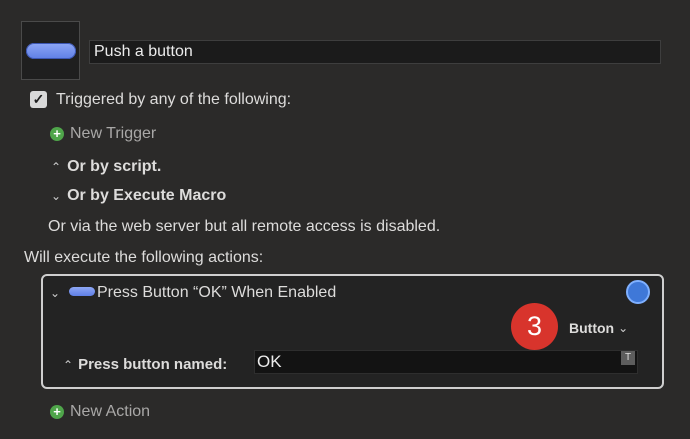 The width and height of the screenshot is (690, 439). What do you see at coordinates (82, 291) in the screenshot?
I see `action-button-icon` at bounding box center [82, 291].